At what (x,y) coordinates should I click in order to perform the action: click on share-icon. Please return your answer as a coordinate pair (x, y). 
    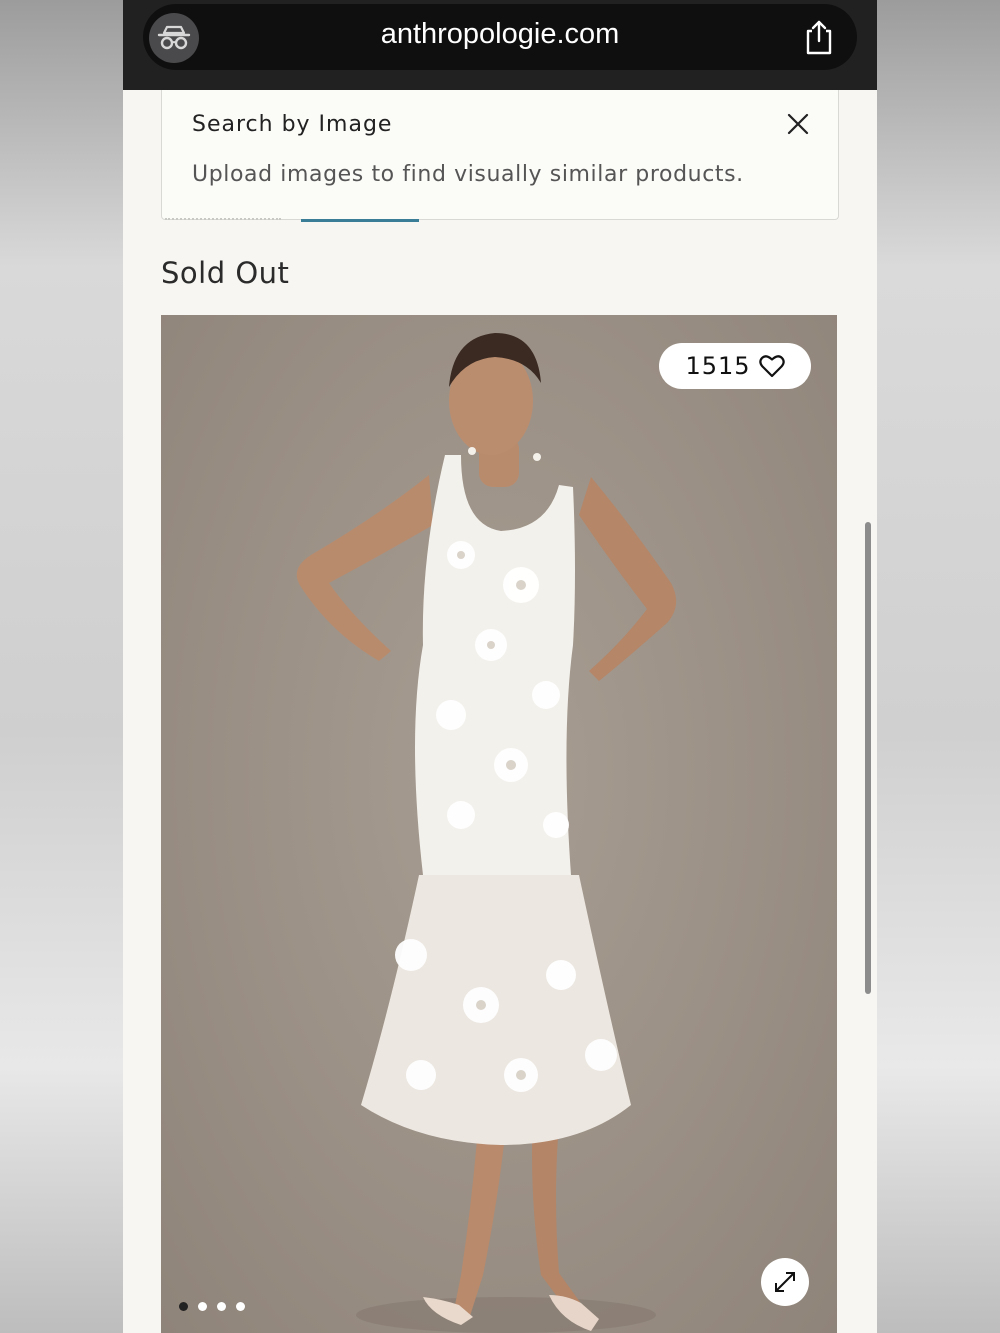
    Looking at the image, I should click on (819, 37).